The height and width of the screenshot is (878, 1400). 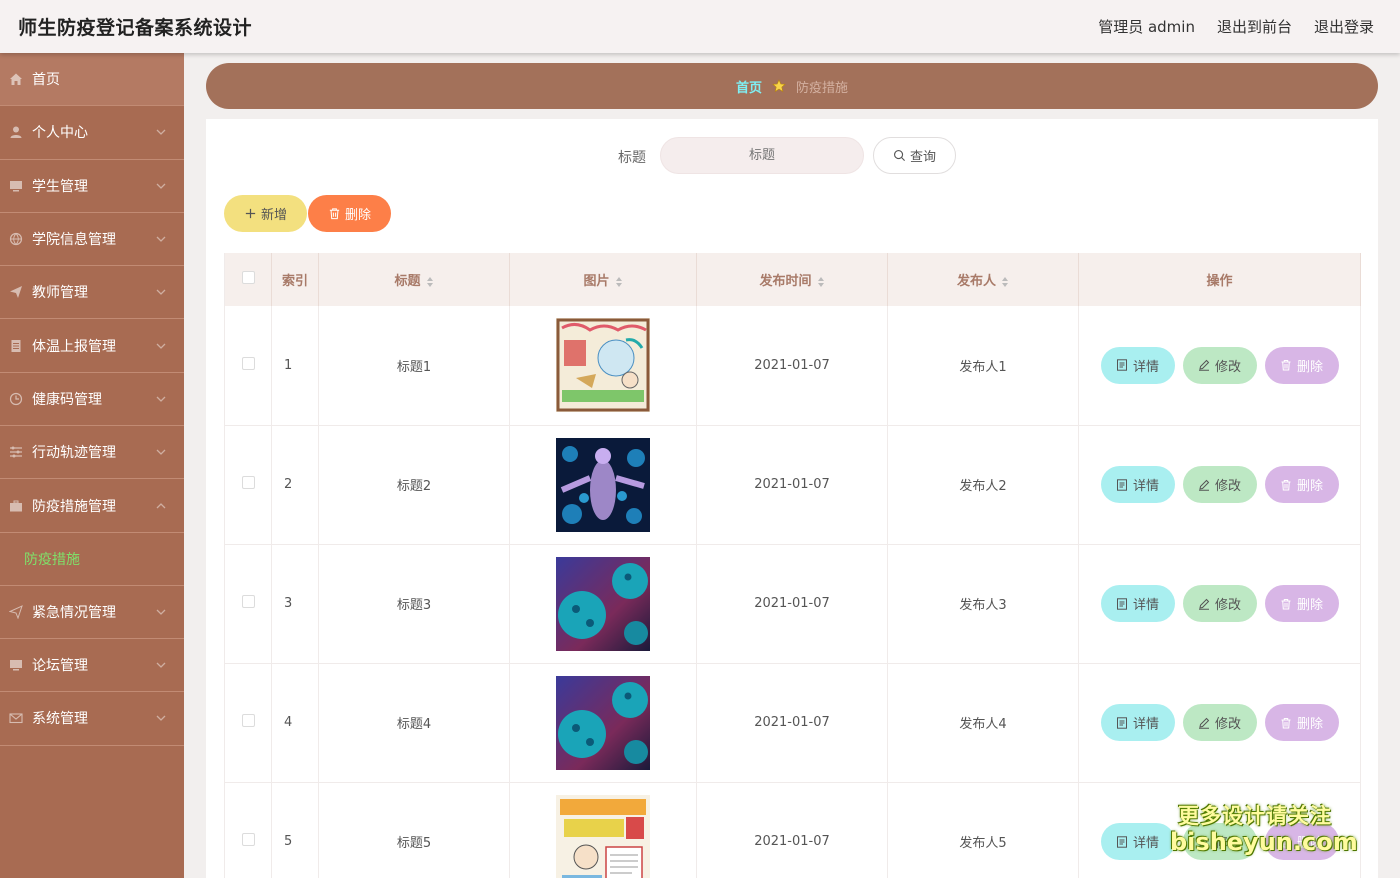 What do you see at coordinates (1255, 816) in the screenshot?
I see `watermark-line1: 更多设计请关注` at bounding box center [1255, 816].